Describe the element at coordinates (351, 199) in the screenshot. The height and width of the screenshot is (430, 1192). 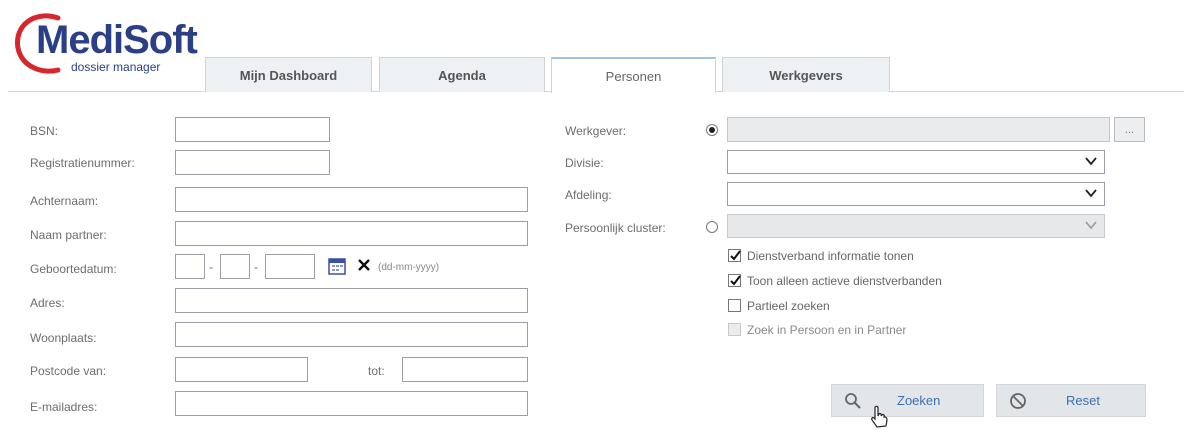
I see `achternaam-input` at that location.